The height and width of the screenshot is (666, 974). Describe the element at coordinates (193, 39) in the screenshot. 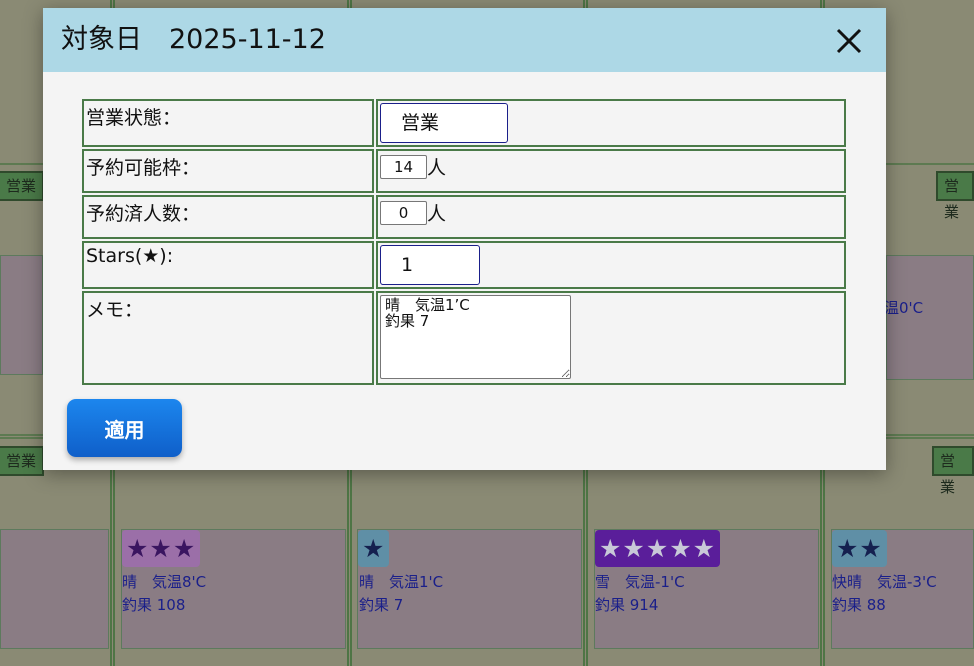

I see `dialog-title: 対象日 2025-11-12` at that location.